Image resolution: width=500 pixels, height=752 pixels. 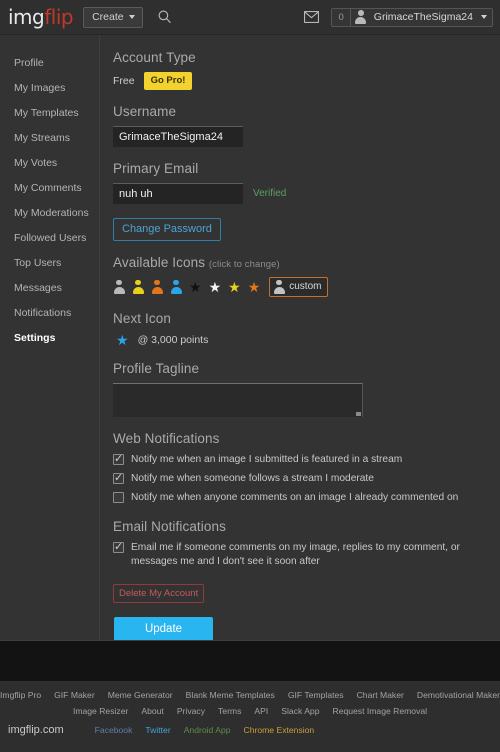 What do you see at coordinates (254, 287) in the screenshot?
I see `star-icon-orange: ★` at bounding box center [254, 287].